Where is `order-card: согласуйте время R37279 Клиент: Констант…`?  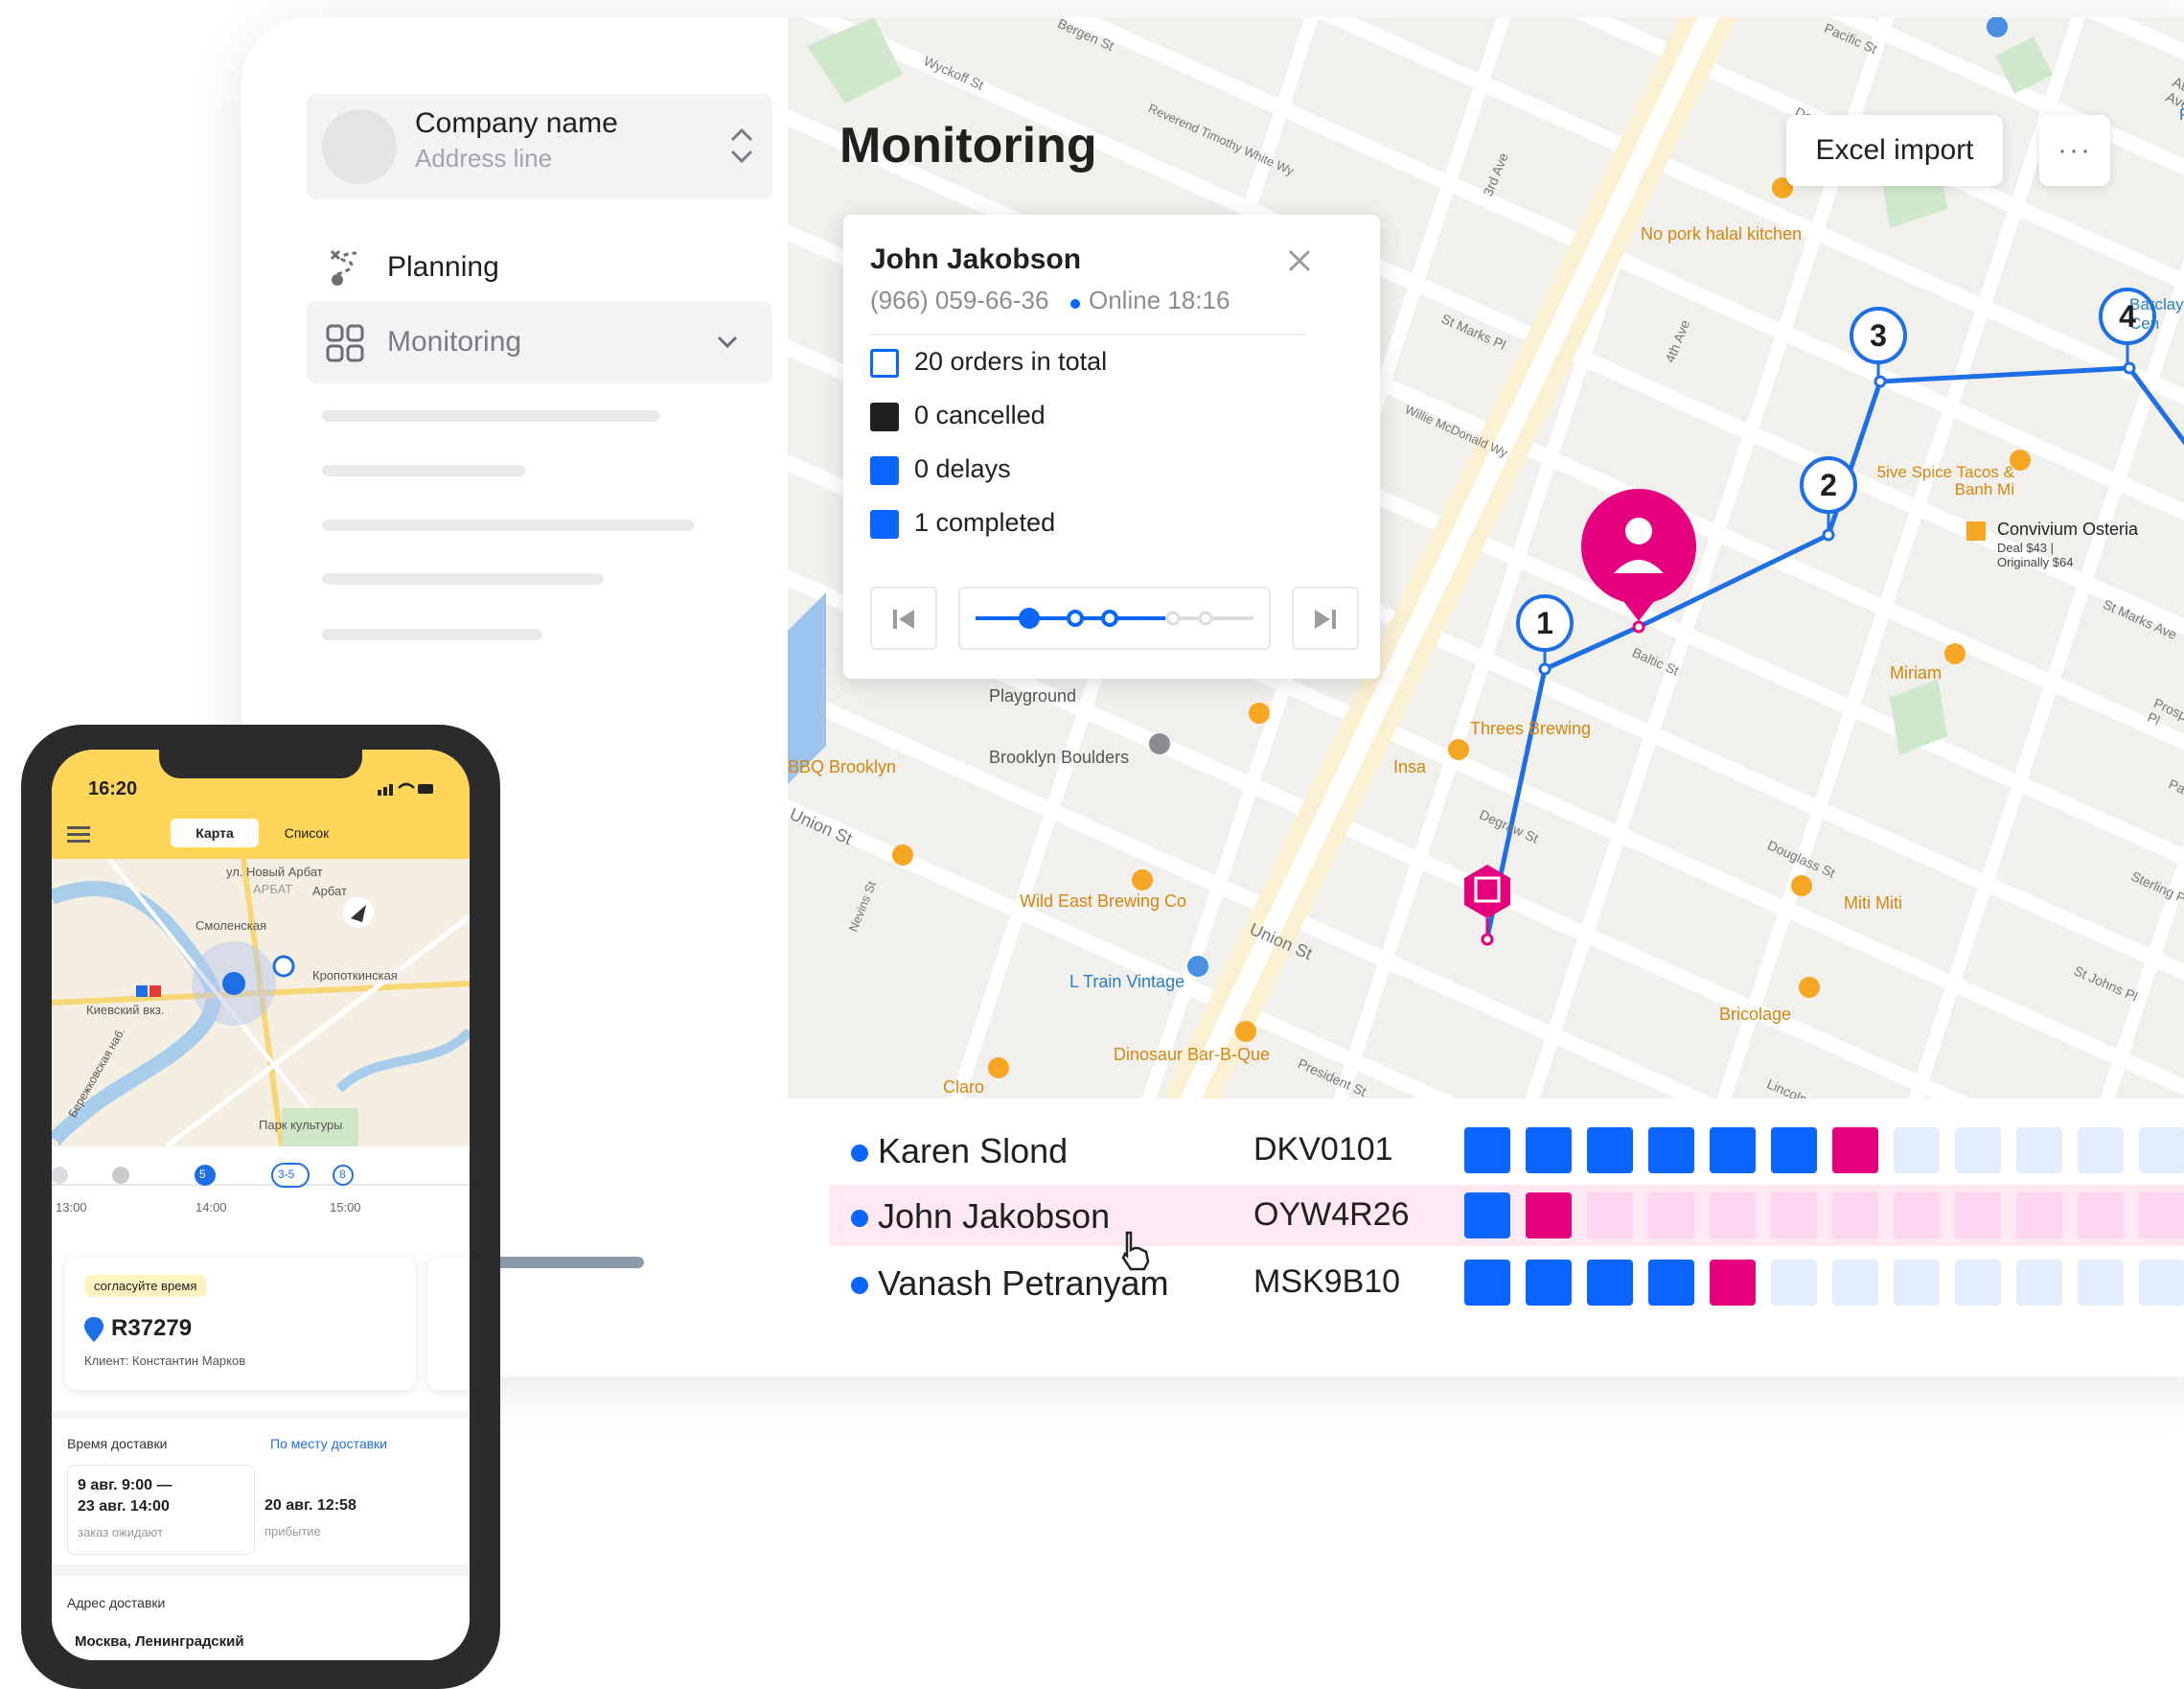 order-card: согласуйте время R37279 Клиент: Констант… is located at coordinates (241, 1324).